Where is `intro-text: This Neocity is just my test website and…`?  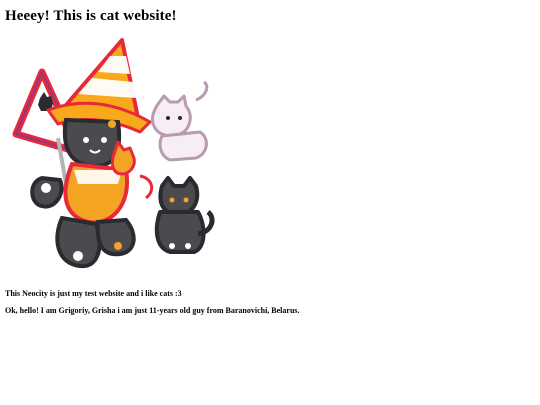 intro-text: This Neocity is just my test website and… is located at coordinates (93, 293).